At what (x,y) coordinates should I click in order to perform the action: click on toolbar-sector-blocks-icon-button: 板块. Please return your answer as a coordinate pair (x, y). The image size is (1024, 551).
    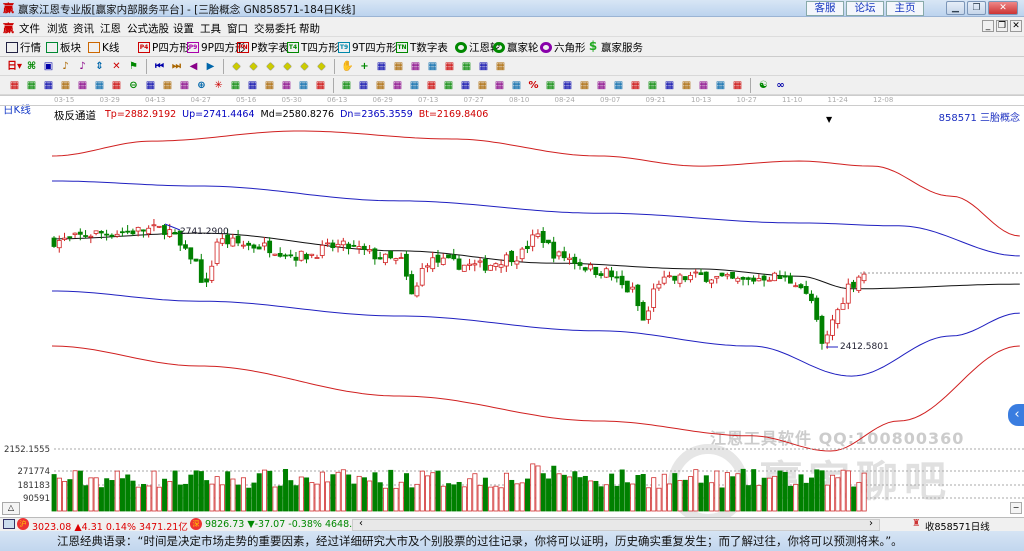
    Looking at the image, I should click on (63, 47).